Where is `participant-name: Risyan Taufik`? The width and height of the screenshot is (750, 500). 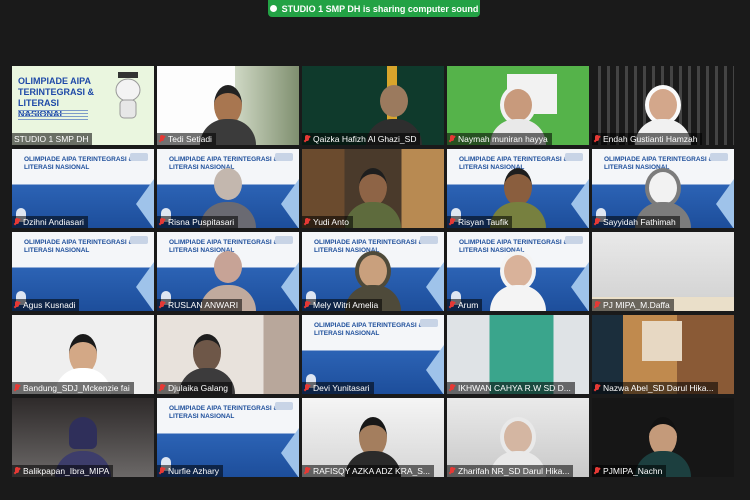 participant-name: Risyan Taufik is located at coordinates (480, 222).